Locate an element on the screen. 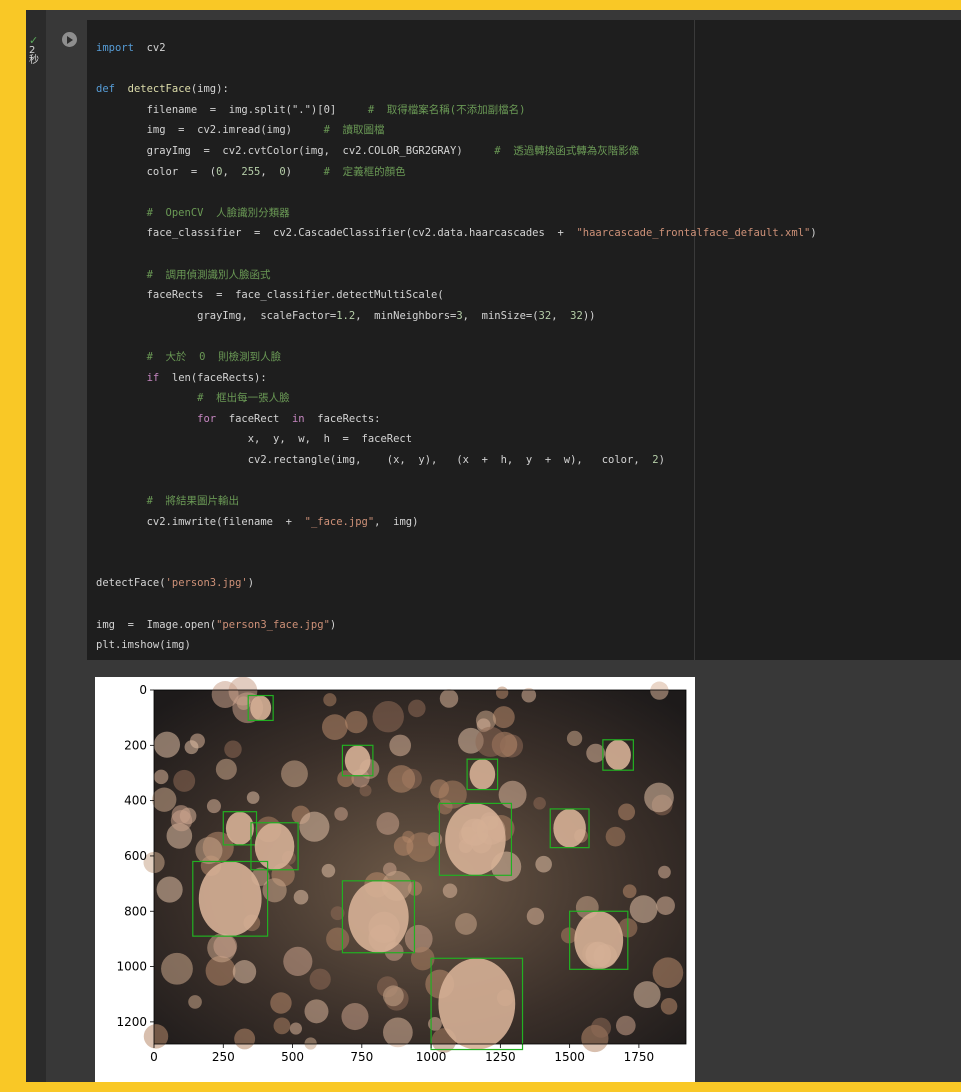 The height and width of the screenshot is (1092, 961). code-token: faceRect is located at coordinates (254, 418).